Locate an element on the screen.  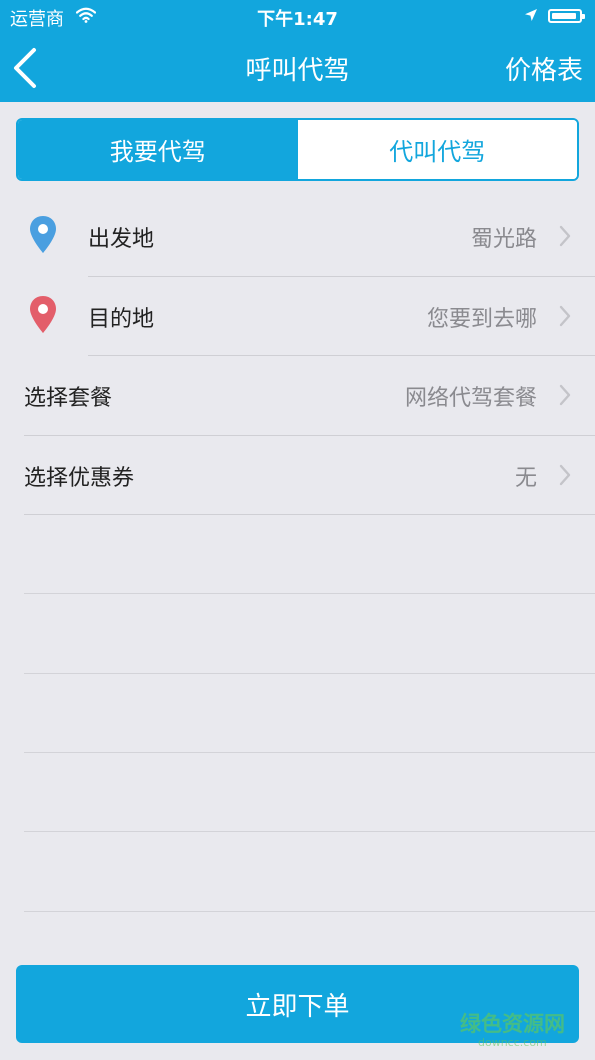
departure-row: 出发地 蜀光路 is located at coordinates (297, 236).